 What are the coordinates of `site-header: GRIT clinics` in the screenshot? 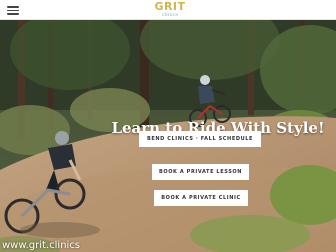 It's located at (168, 10).